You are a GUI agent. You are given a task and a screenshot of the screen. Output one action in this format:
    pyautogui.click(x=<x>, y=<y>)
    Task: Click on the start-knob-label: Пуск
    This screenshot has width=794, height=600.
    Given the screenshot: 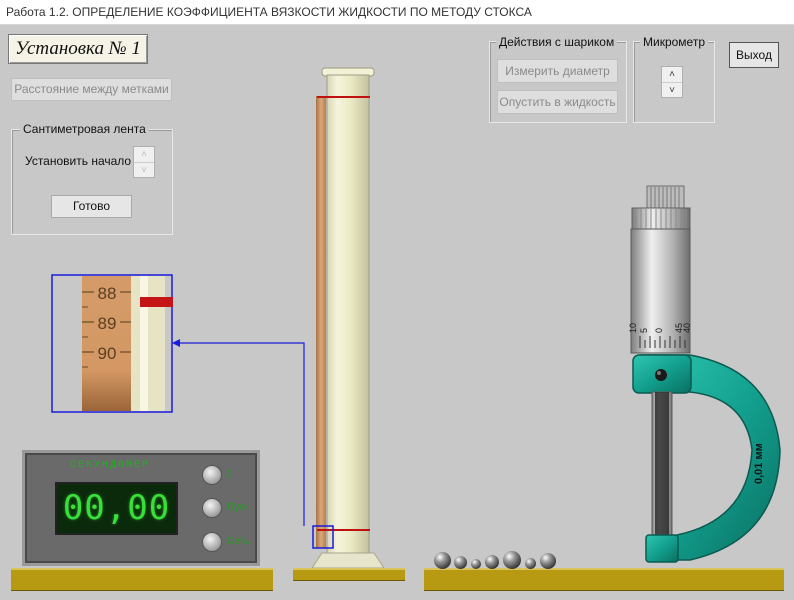 What is the action you would take?
    pyautogui.click(x=238, y=507)
    